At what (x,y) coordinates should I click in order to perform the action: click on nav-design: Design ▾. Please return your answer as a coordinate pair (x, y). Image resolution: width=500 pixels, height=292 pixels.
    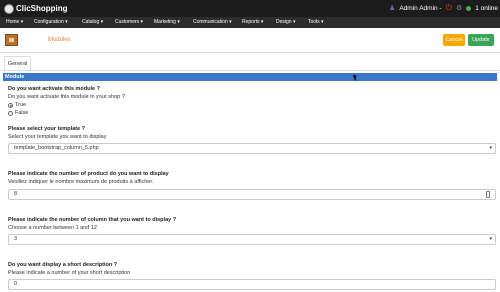
    Looking at the image, I should click on (285, 22).